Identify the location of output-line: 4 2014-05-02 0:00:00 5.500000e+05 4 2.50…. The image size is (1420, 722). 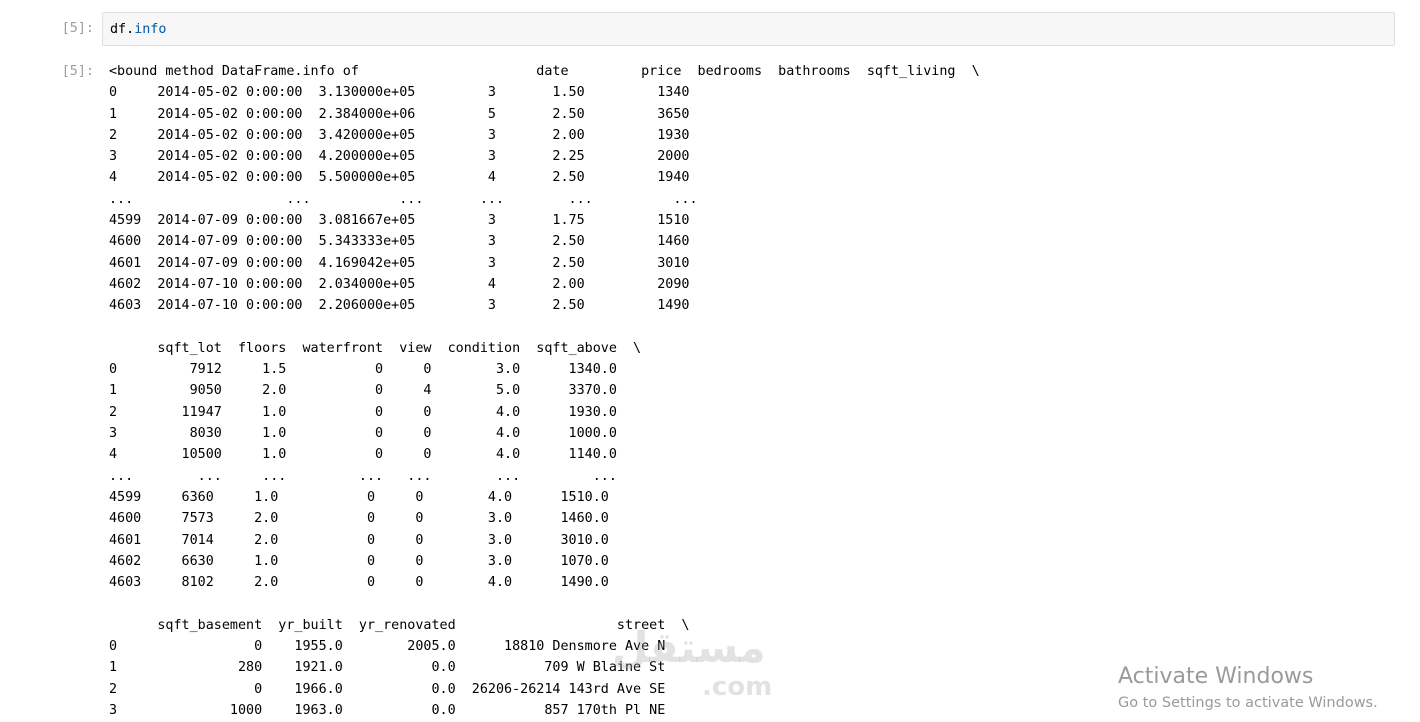
(399, 178).